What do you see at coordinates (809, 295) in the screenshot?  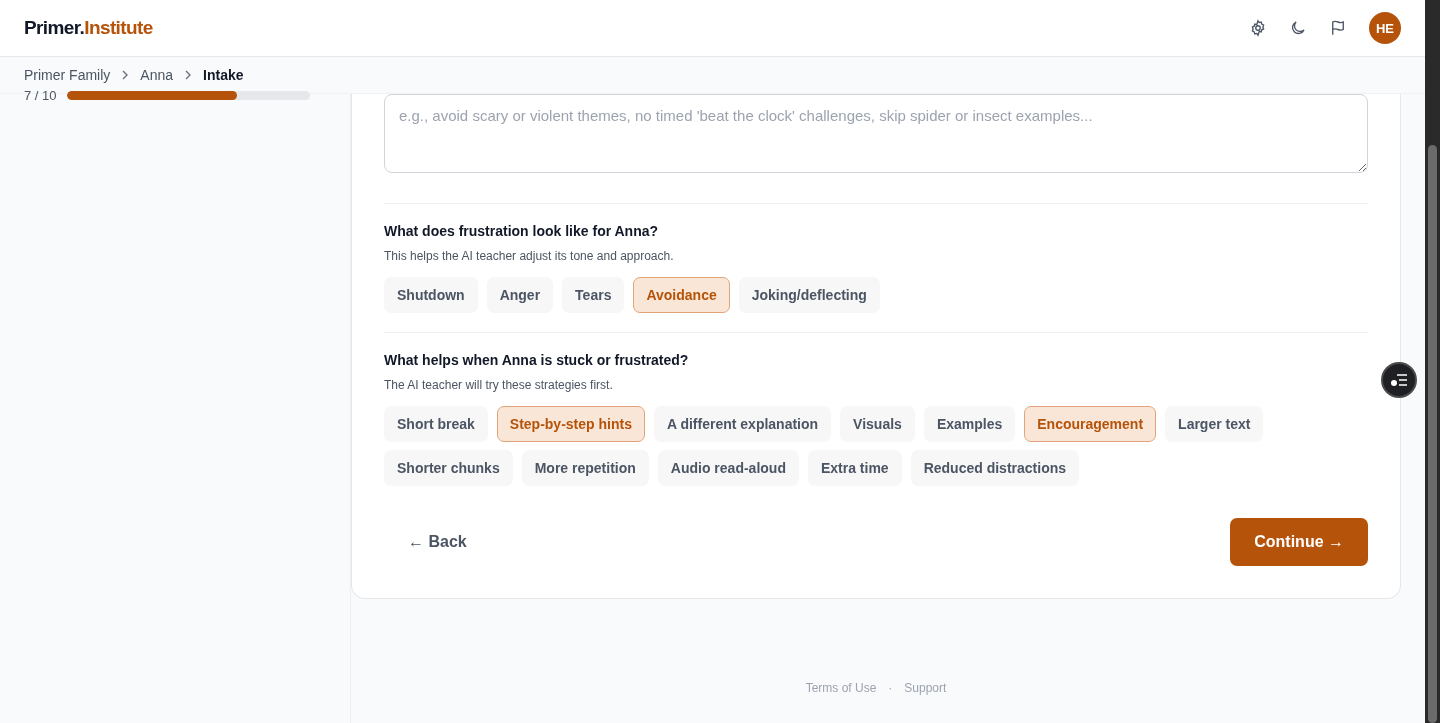 I see `option-chip: Joking/deflecting` at bounding box center [809, 295].